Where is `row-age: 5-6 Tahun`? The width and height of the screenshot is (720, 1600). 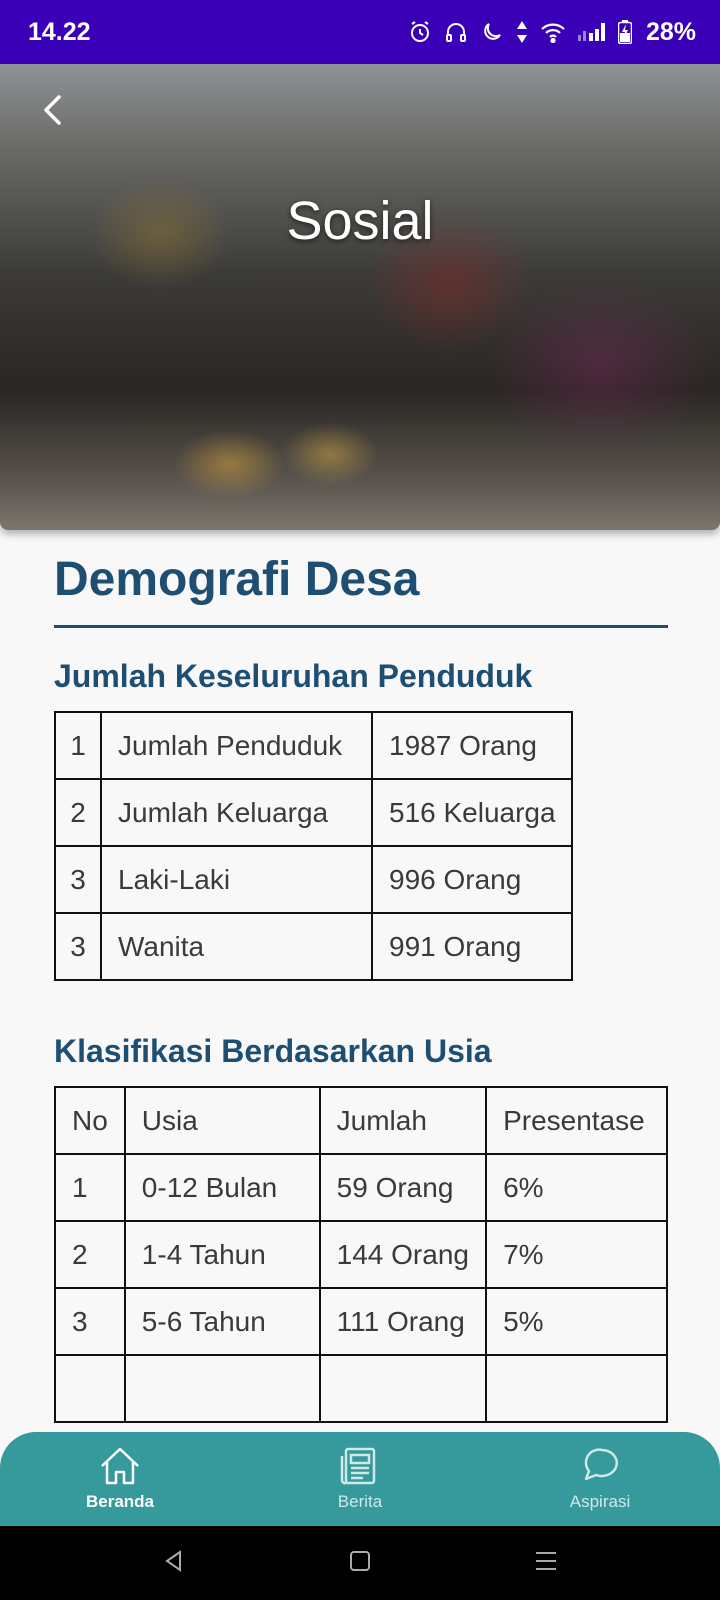 row-age: 5-6 Tahun is located at coordinates (222, 1321).